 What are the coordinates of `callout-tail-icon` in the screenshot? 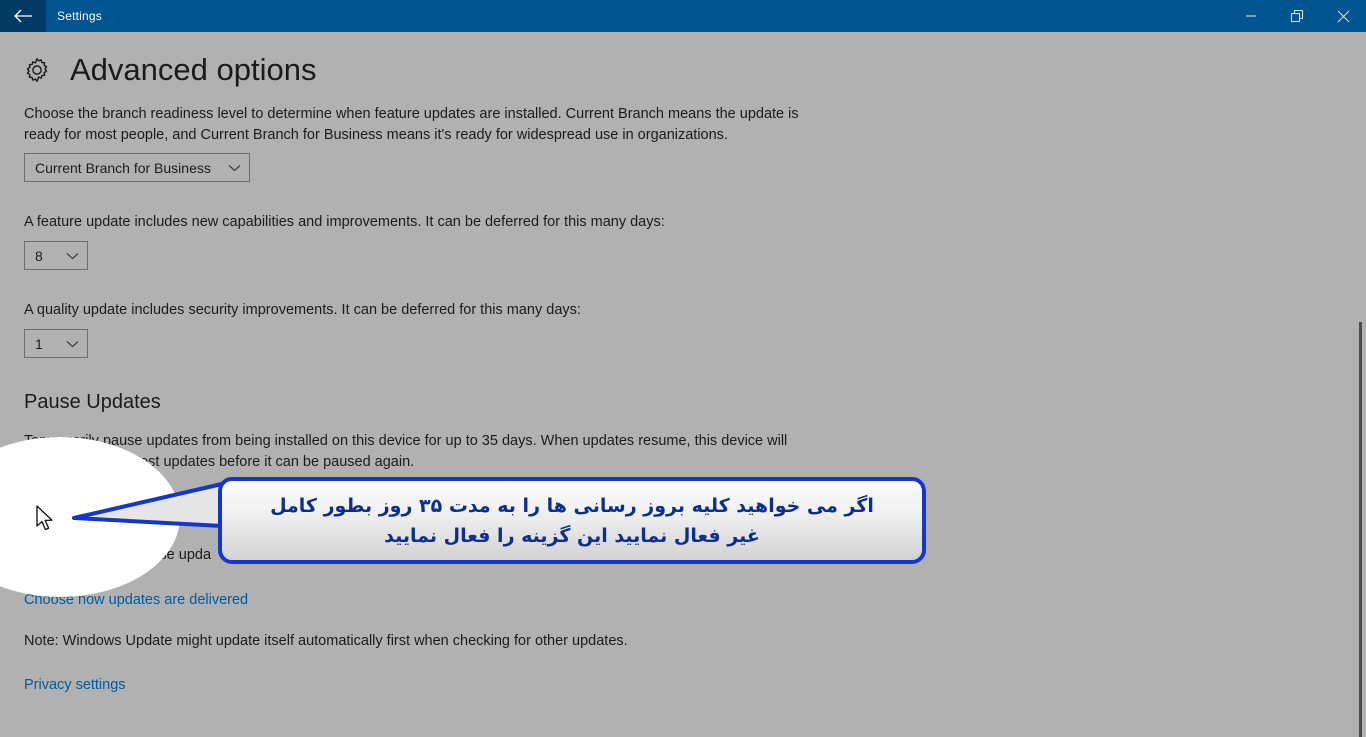 It's located at (148, 505).